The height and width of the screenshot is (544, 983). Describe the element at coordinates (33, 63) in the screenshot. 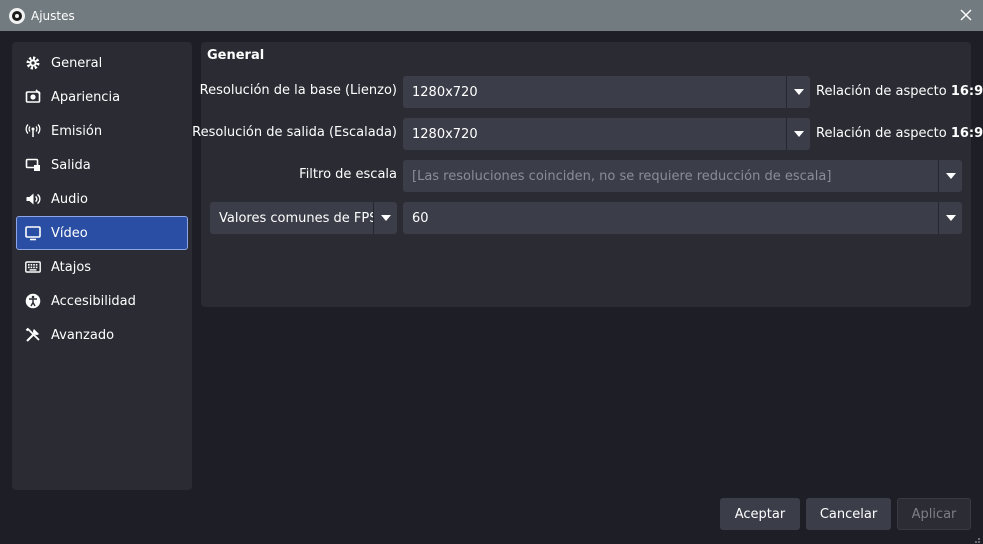

I see `gear-icon` at that location.